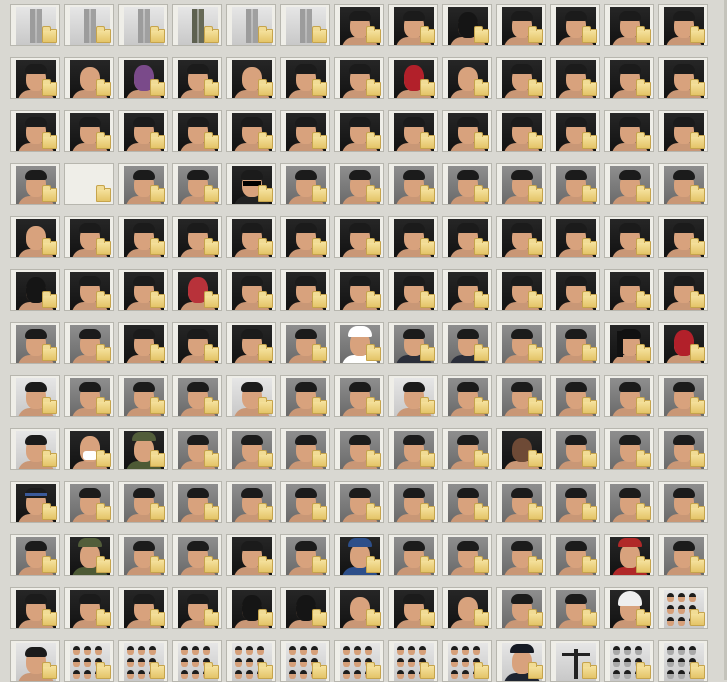  I want to click on folder-thumbnail-sheet-mesh, so click(683, 661).